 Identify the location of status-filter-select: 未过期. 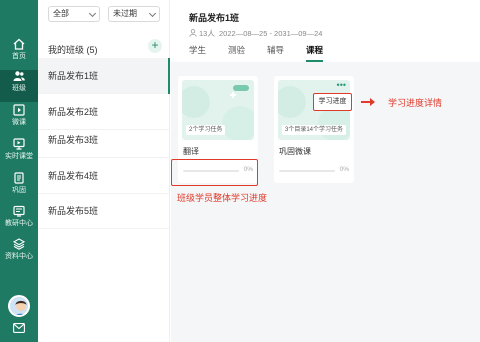
(134, 14).